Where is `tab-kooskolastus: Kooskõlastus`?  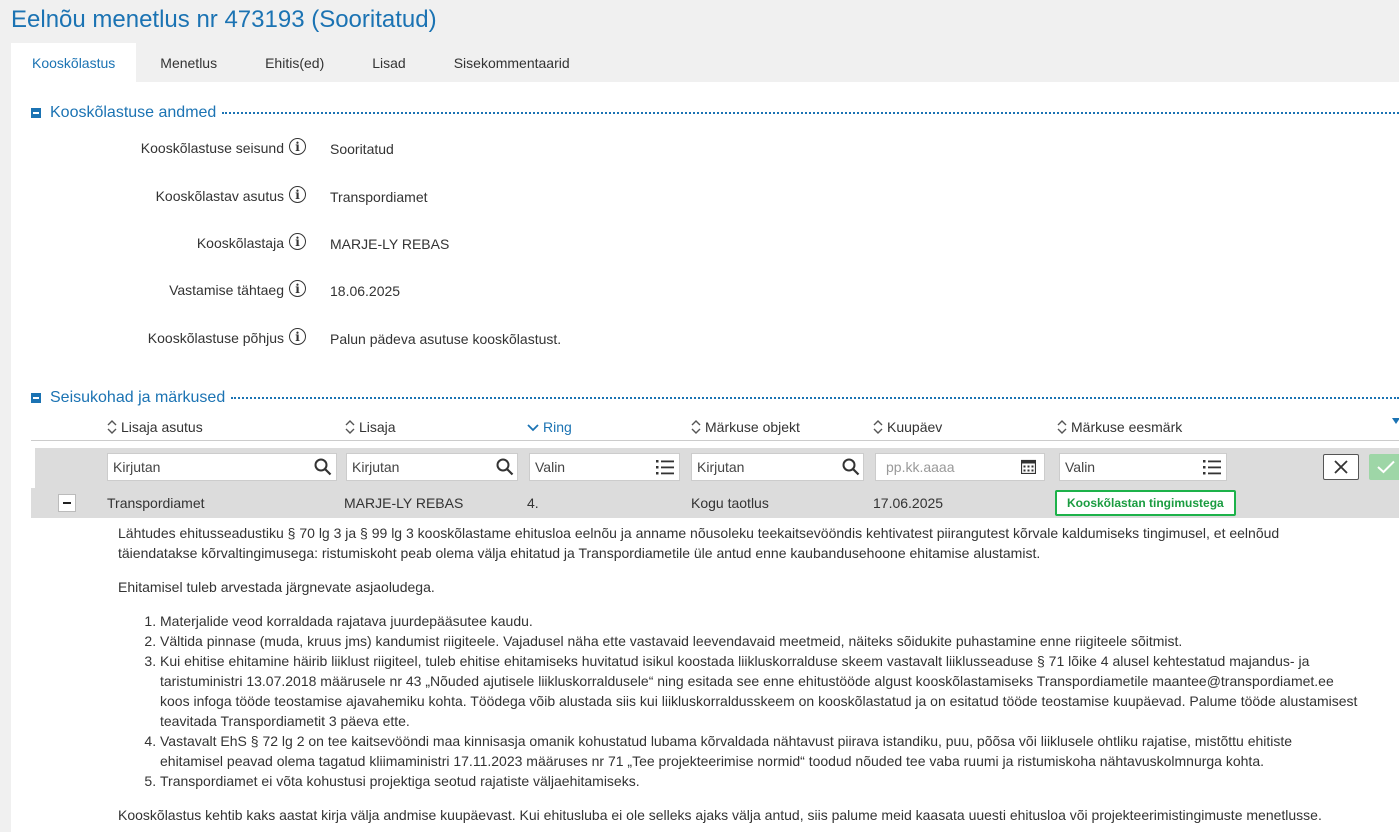
tab-kooskolastus: Kooskõlastus is located at coordinates (74, 62).